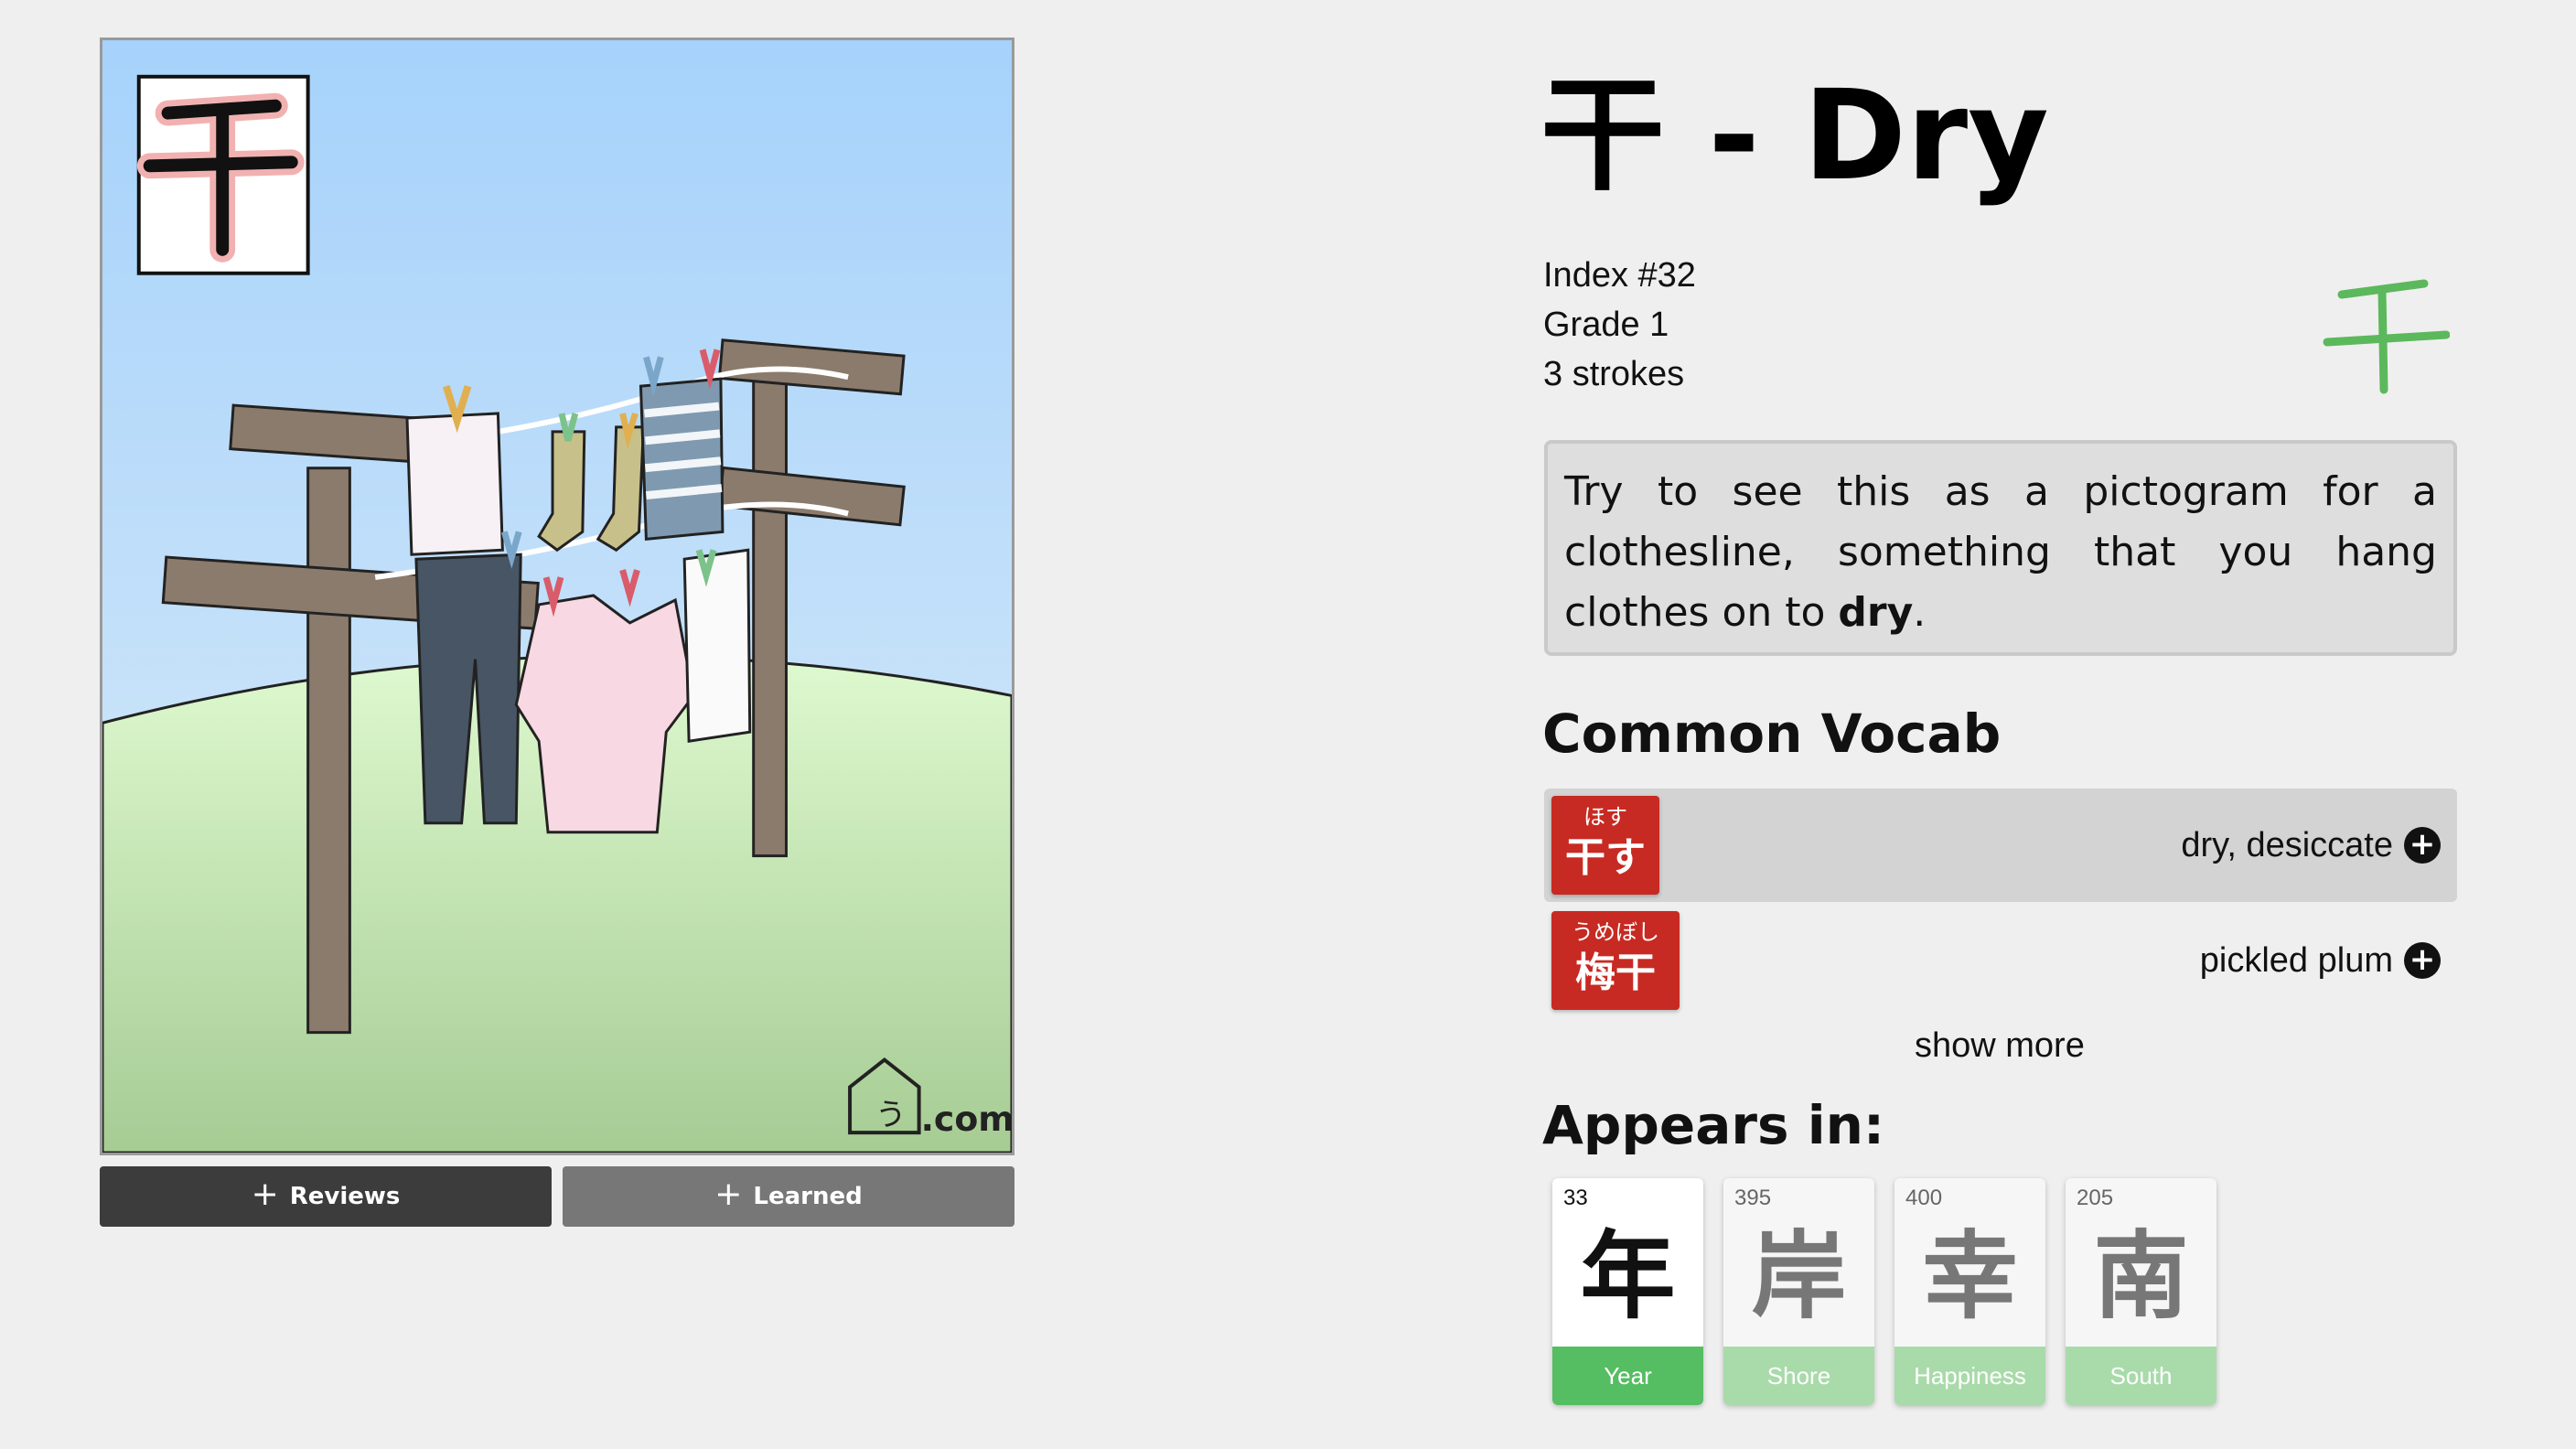 The height and width of the screenshot is (1449, 2576). I want to click on kanji-card-meaning: Year, so click(1627, 1376).